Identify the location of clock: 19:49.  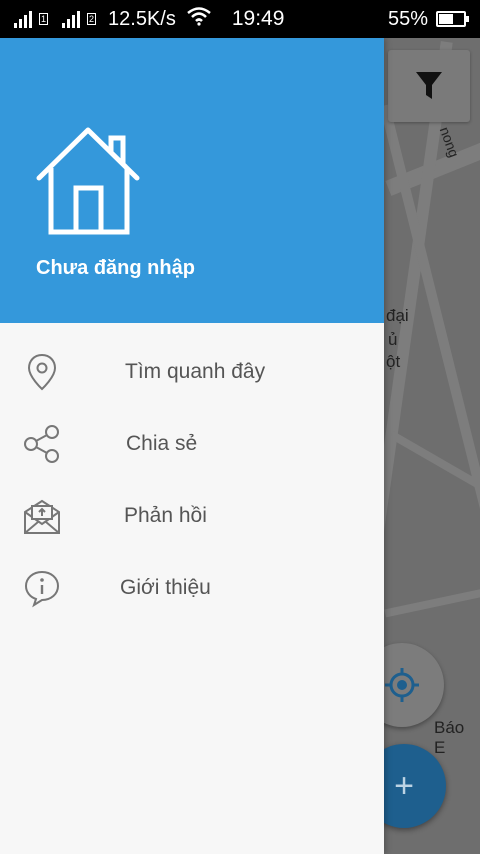
(258, 18).